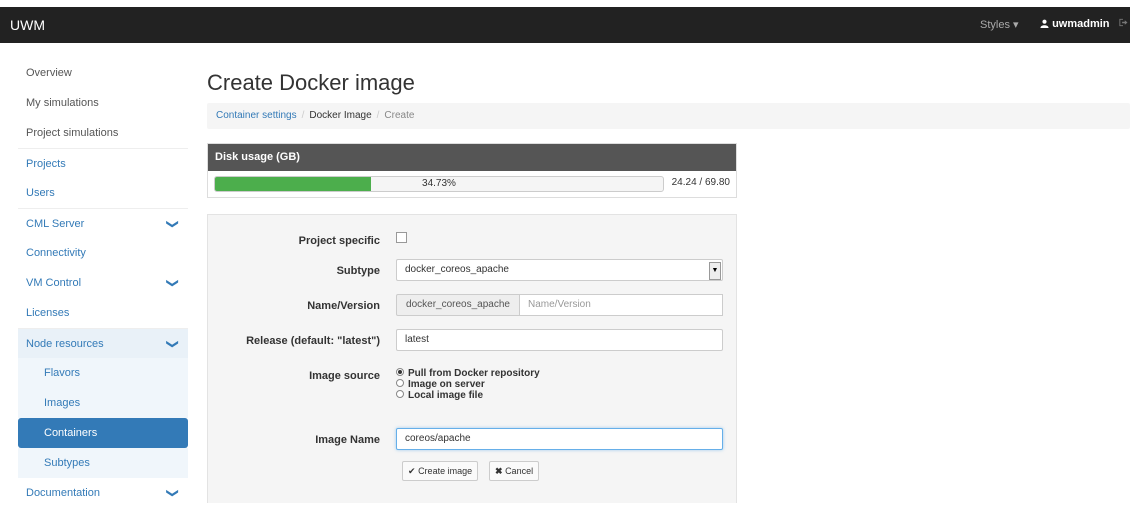 This screenshot has height=508, width=1130. I want to click on name-version-label: Name/Version, so click(343, 306).